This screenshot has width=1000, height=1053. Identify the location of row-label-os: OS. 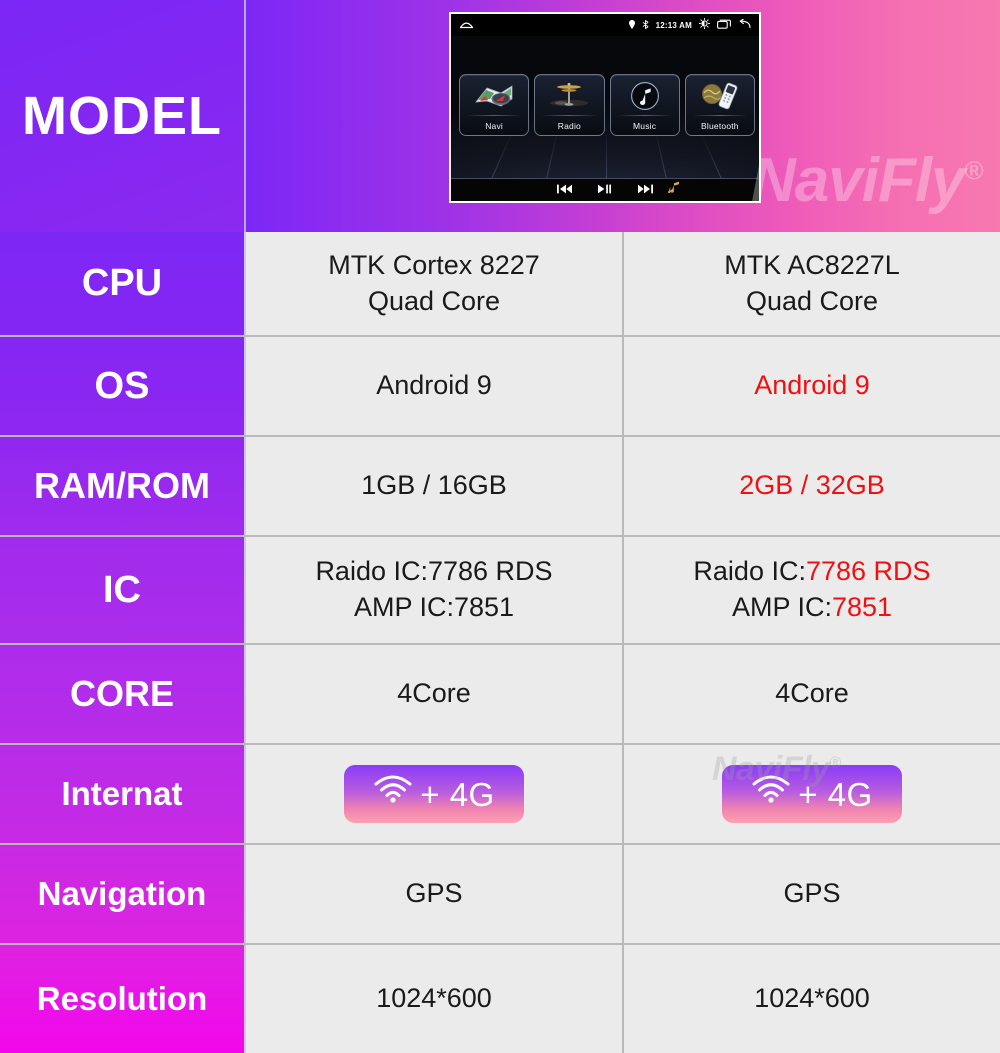
(123, 386).